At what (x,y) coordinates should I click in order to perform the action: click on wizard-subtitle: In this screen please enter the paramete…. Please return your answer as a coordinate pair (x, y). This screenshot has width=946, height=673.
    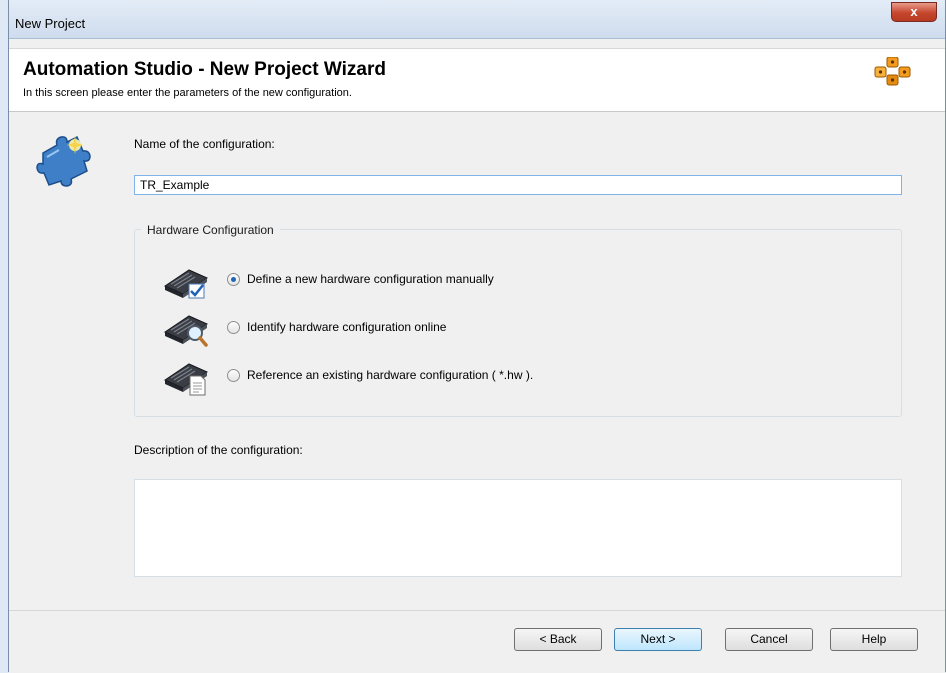
    Looking at the image, I should click on (187, 93).